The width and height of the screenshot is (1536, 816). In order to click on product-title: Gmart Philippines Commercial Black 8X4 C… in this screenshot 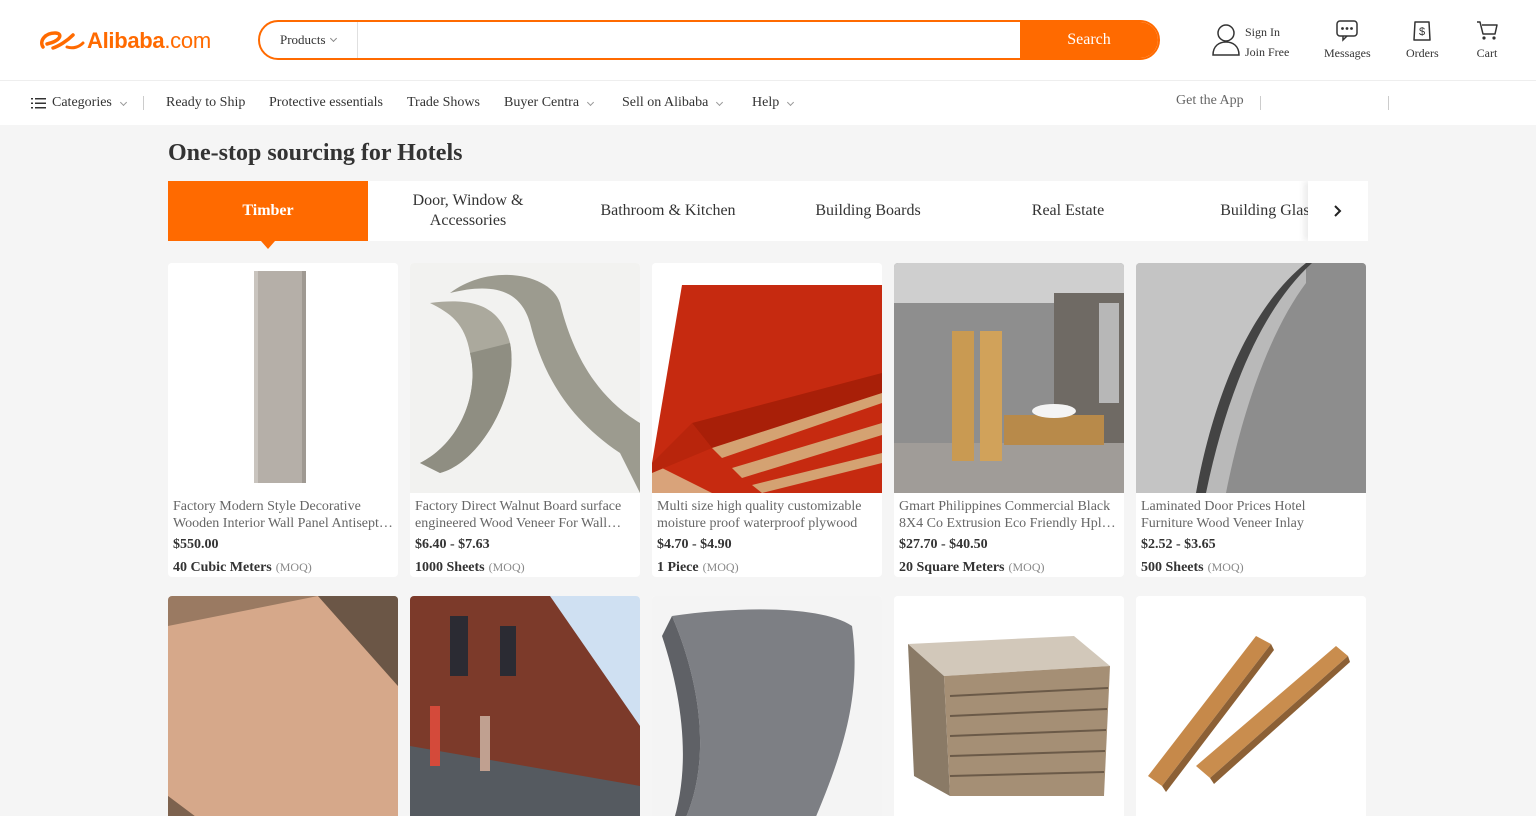, I will do `click(1009, 515)`.